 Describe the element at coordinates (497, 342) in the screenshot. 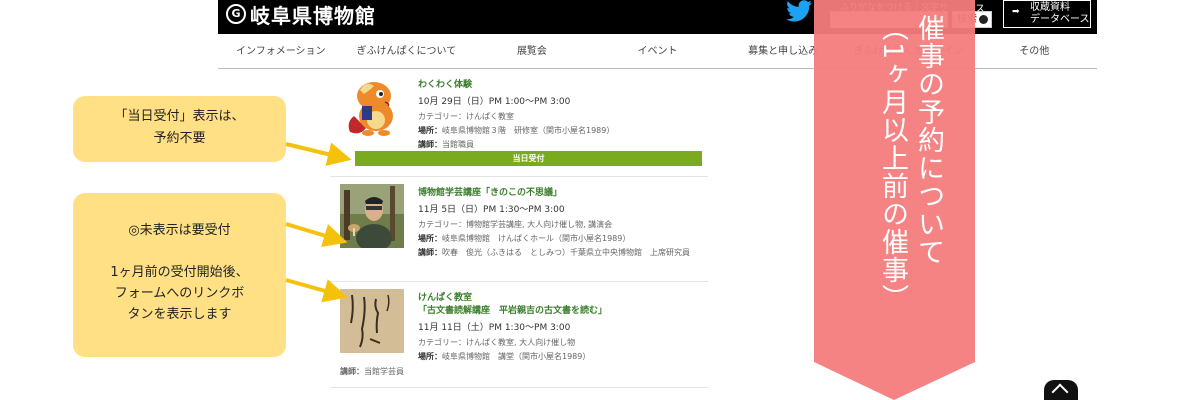

I see `event-category: カテゴリー：けんぱく教室, 大人向け催し物` at that location.